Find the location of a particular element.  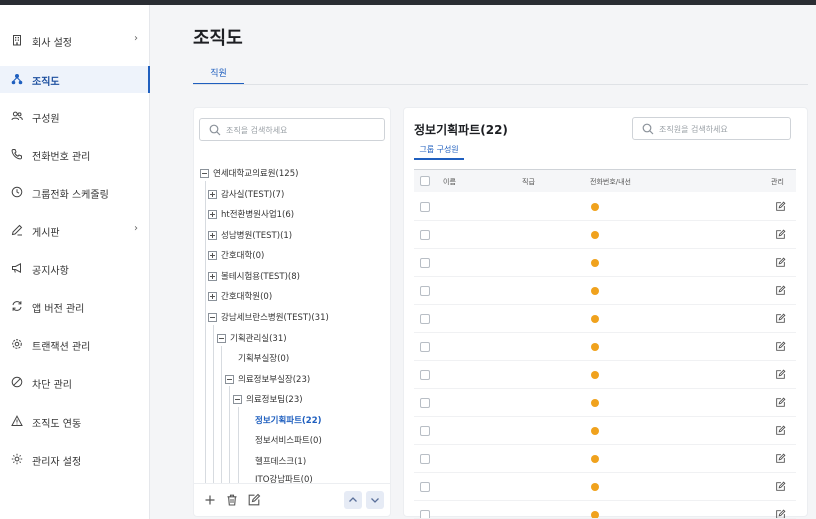

tree-node: 간호대학원(0) is located at coordinates (240, 296).